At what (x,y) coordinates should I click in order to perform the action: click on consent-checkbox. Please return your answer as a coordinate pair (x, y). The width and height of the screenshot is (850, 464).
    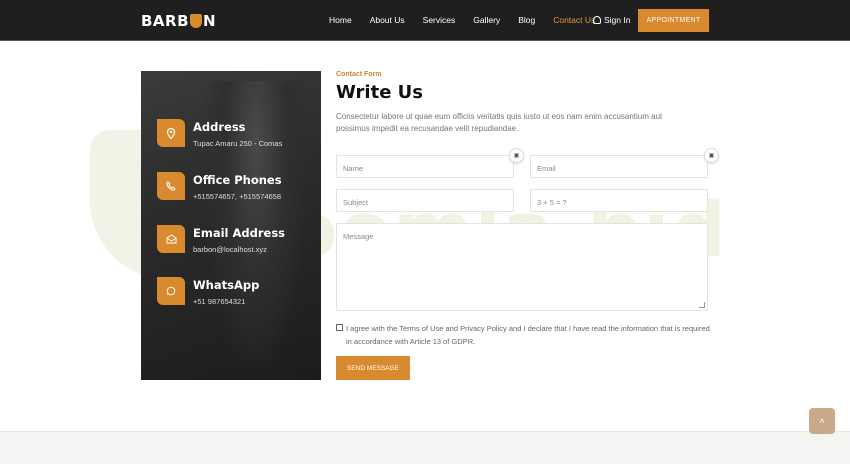
    Looking at the image, I should click on (339, 327).